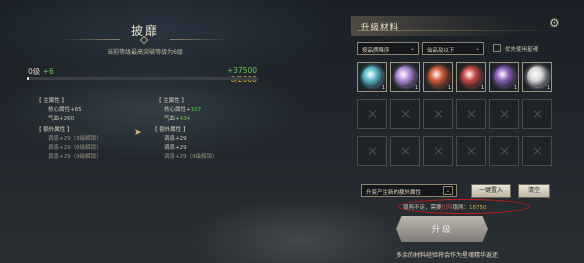 This screenshot has height=263, width=584. What do you see at coordinates (75, 139) in the screenshot?
I see `extra-attr-0: 调息+29（3级解锁）` at bounding box center [75, 139].